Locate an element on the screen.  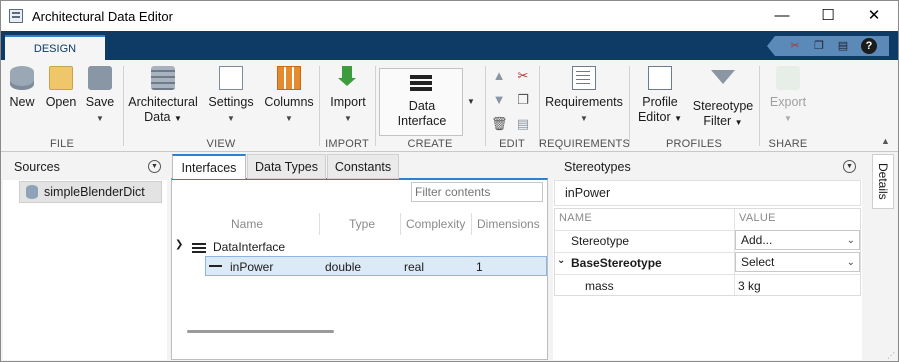
app-icon is located at coordinates (16, 16).